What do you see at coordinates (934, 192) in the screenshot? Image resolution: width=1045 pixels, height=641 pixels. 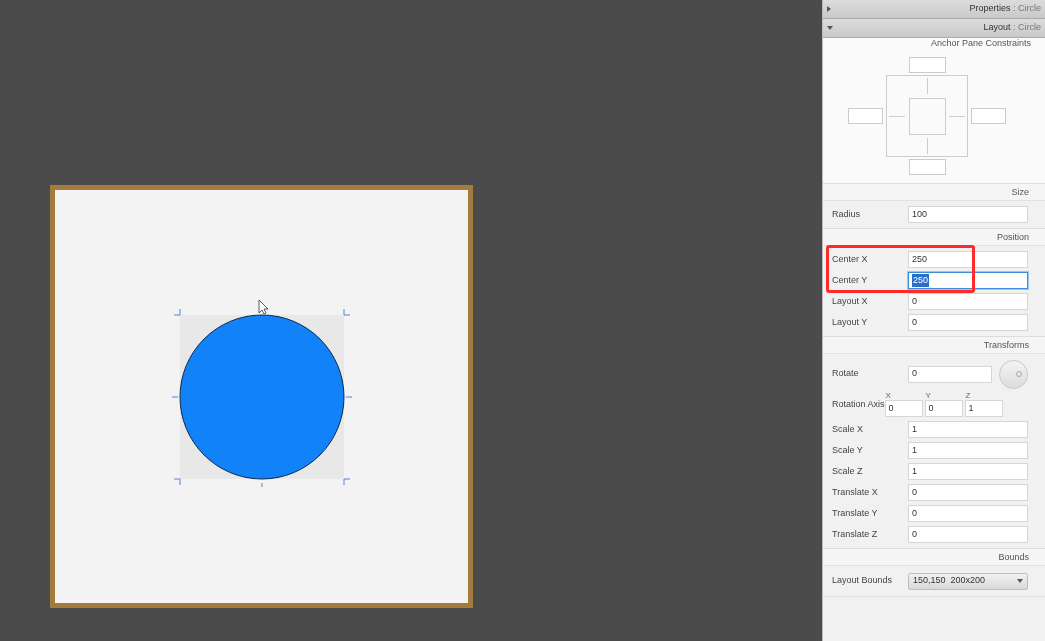 I see `group-title: Size` at bounding box center [934, 192].